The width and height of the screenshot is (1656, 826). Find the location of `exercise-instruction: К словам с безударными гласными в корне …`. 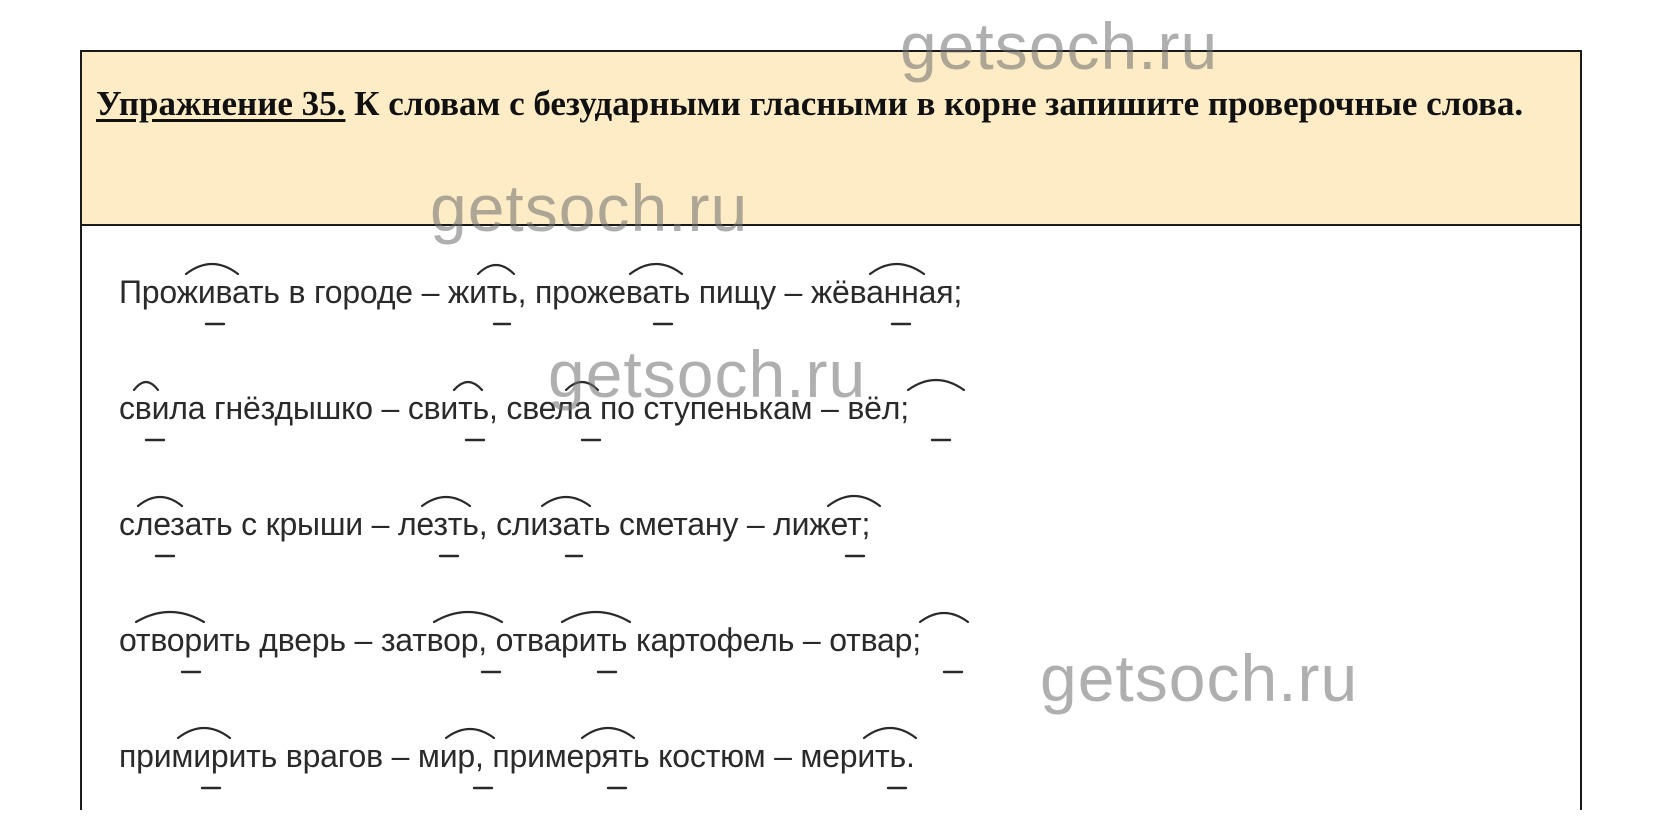

exercise-instruction: К словам с безударными гласными в корне … is located at coordinates (939, 103).